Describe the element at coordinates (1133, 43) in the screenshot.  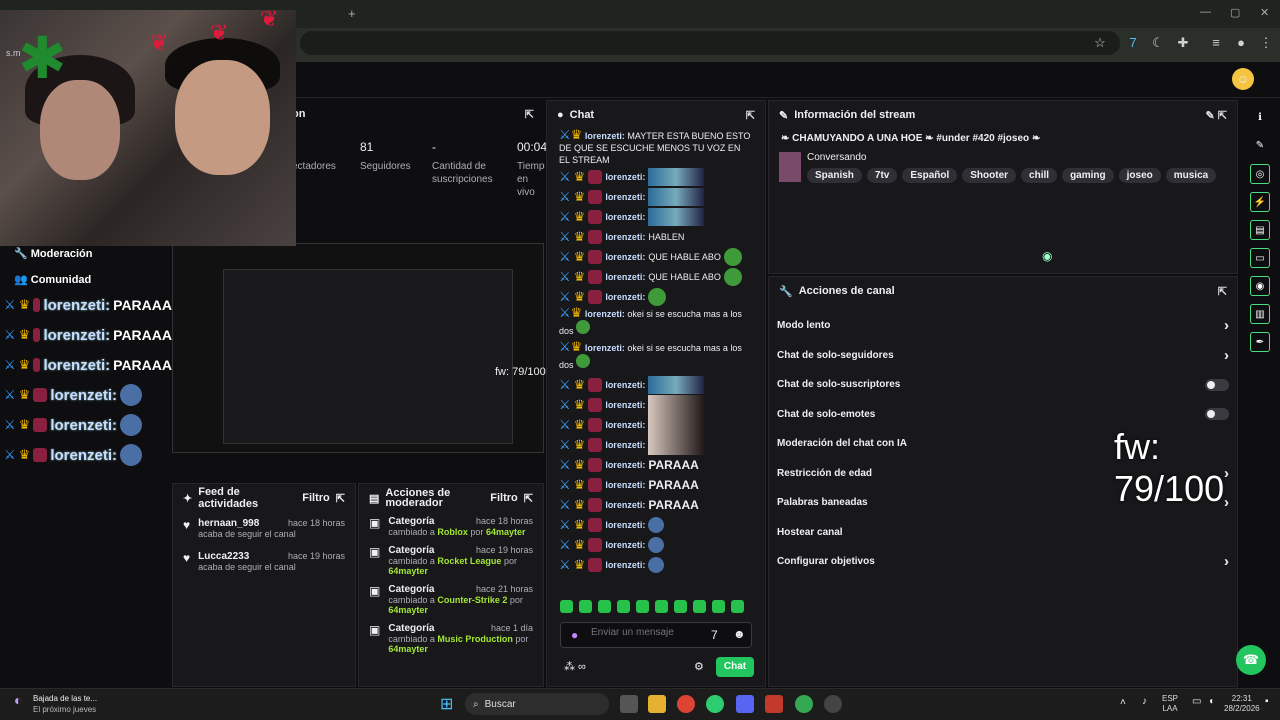
I see `7tv-extension-icon: 7` at that location.